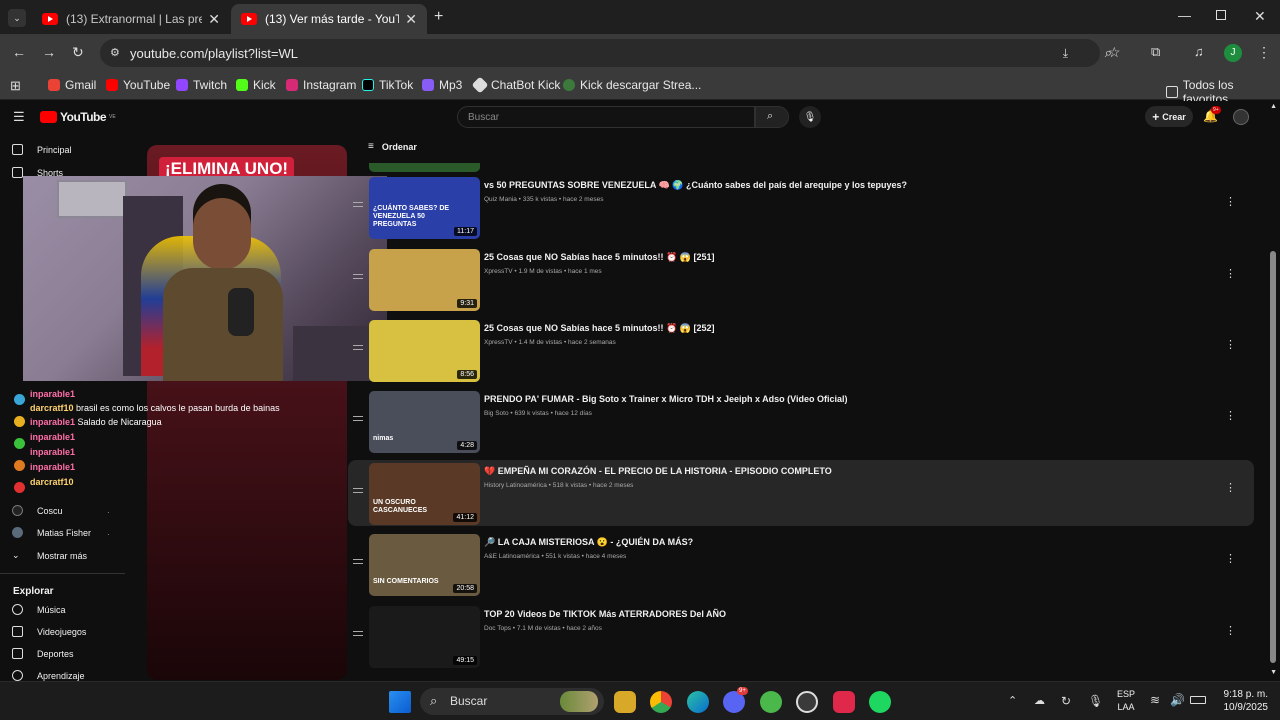  What do you see at coordinates (49, 555) in the screenshot?
I see `sidebar-show-more: ⌄ Mostrar más` at bounding box center [49, 555].